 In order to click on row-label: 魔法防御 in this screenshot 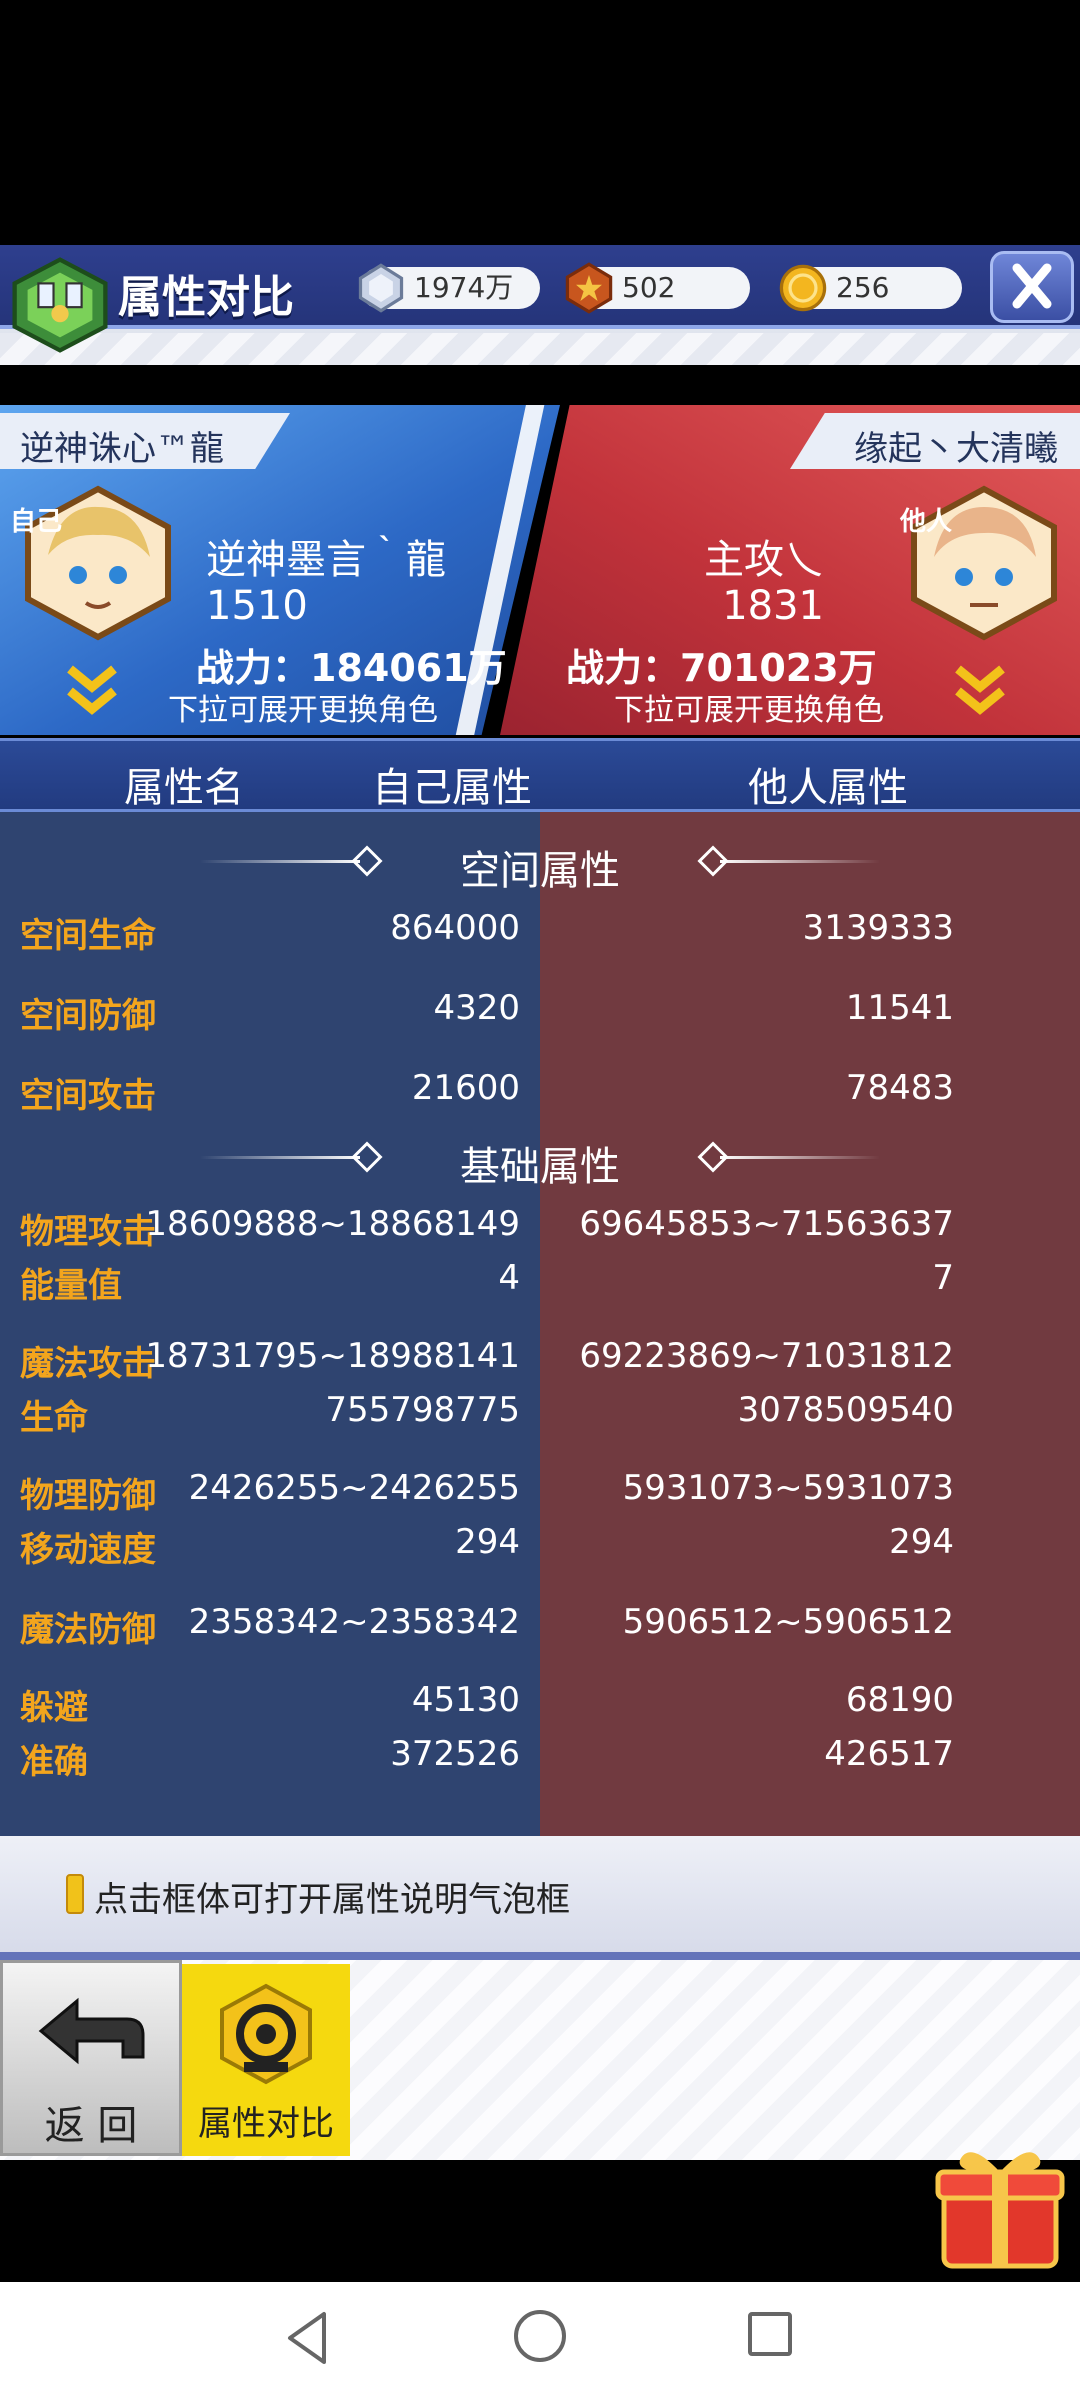, I will do `click(88, 1626)`.